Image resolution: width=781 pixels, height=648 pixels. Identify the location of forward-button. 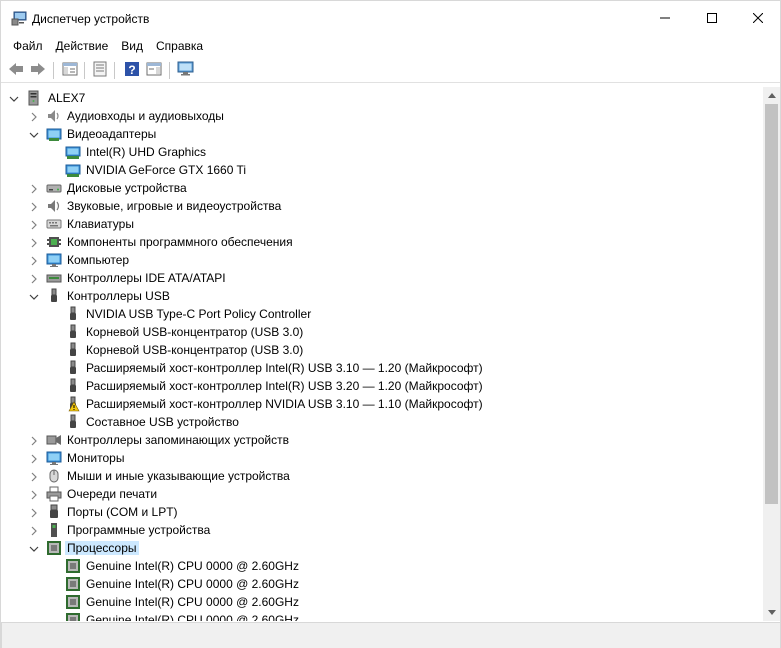
(38, 70).